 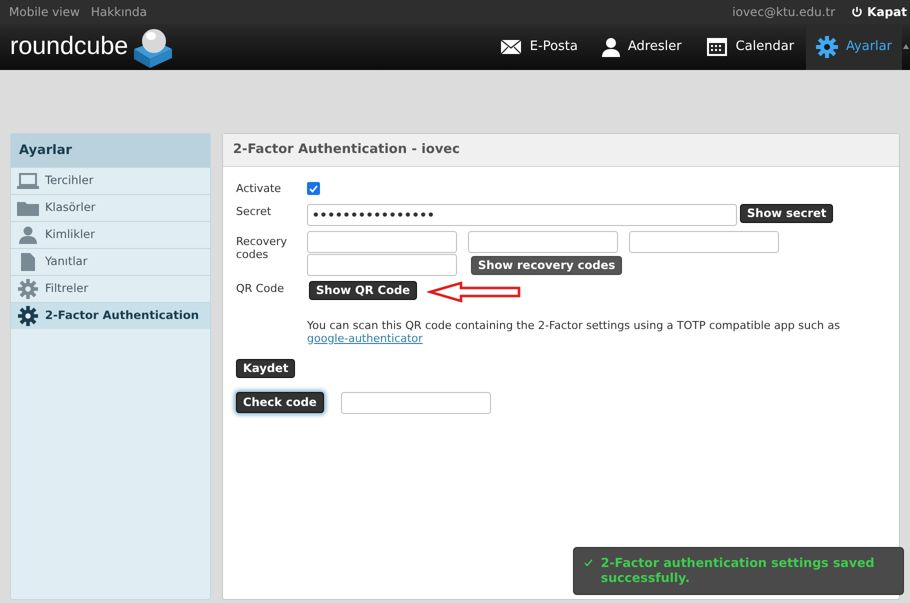 I want to click on panel-title: 2-Factor Authentication - iovec, so click(x=346, y=150).